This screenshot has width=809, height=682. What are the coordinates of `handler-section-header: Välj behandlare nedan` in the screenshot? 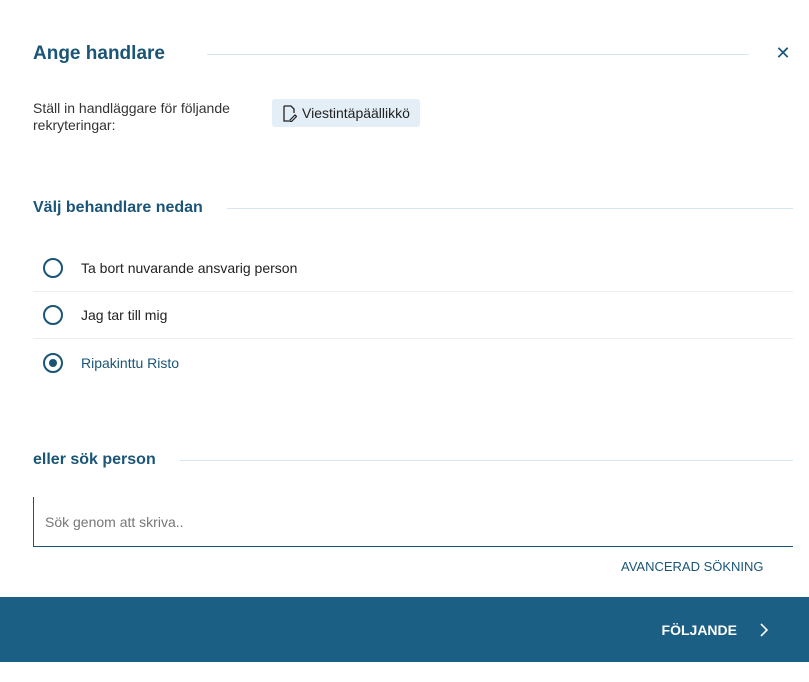 It's located at (413, 208).